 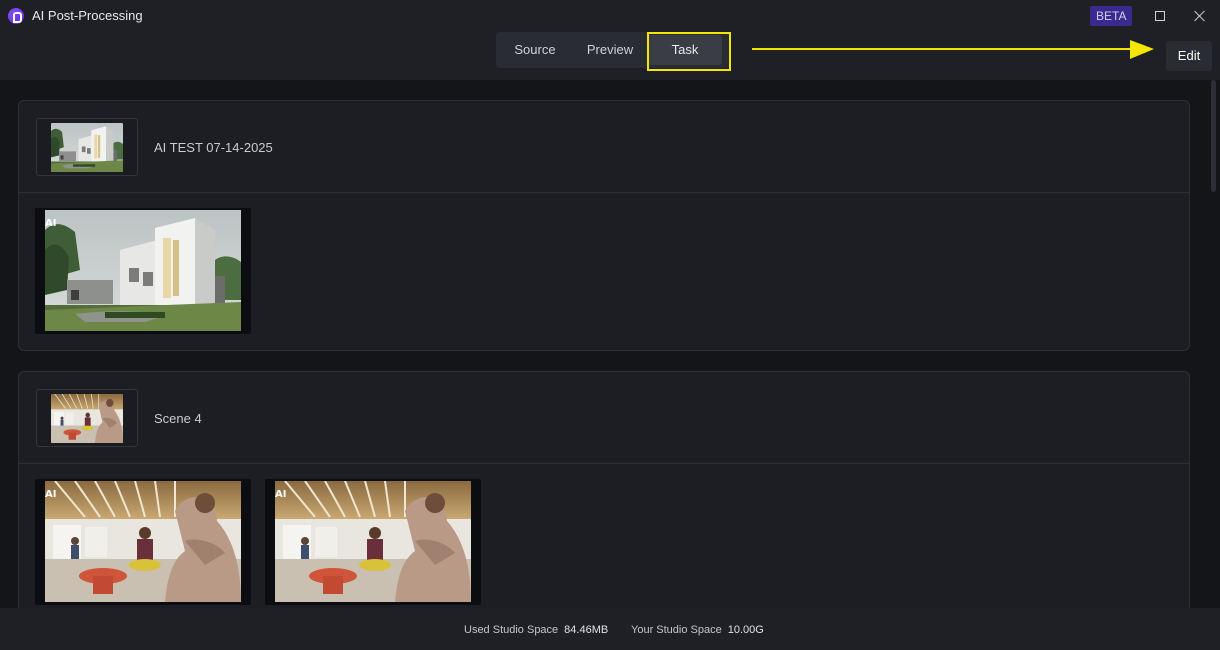 I want to click on close-window-button, so click(x=1200, y=16).